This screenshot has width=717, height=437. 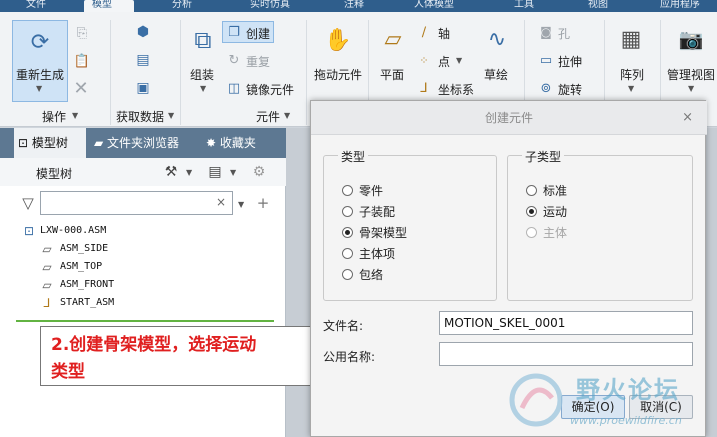 What do you see at coordinates (497, 39) in the screenshot?
I see `sketch-icon: ∿` at bounding box center [497, 39].